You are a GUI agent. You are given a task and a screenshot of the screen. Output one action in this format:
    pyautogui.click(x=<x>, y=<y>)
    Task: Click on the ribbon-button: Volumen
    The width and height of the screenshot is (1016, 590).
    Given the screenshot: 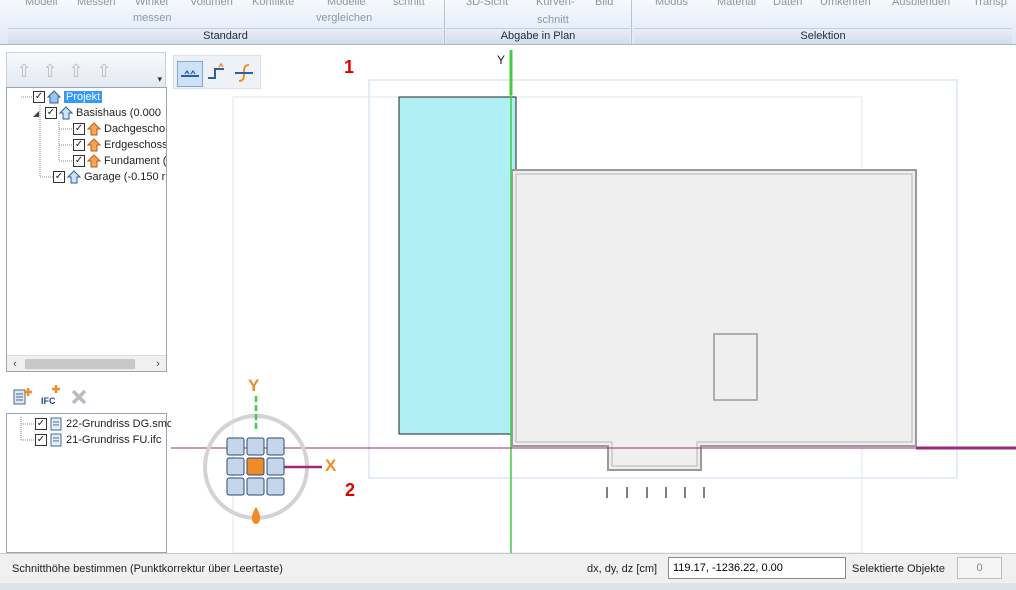 What is the action you would take?
    pyautogui.click(x=211, y=4)
    